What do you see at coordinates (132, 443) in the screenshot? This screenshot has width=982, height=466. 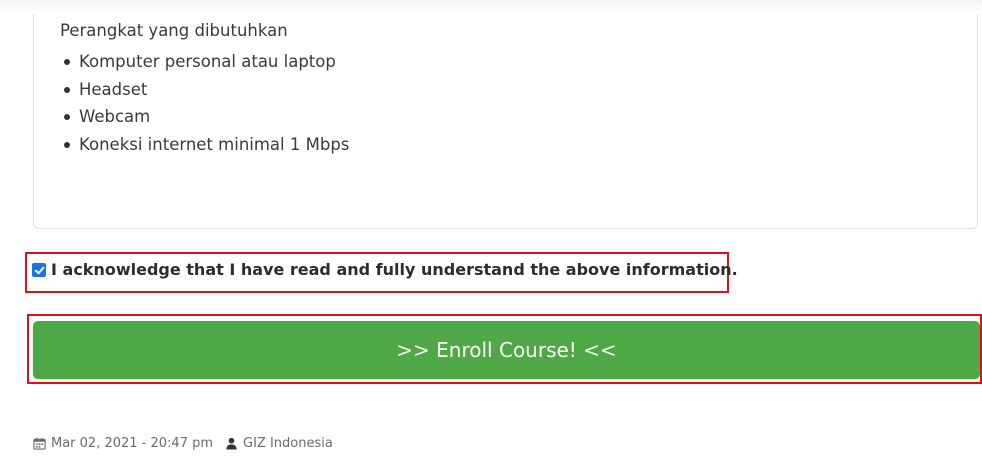 I see `post-date: Mar 02, 2021 - 20:47 pm` at bounding box center [132, 443].